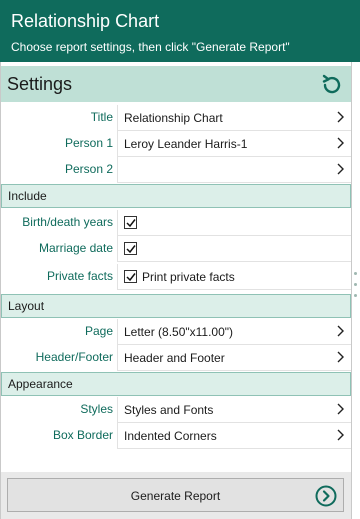 The height and width of the screenshot is (519, 360). Describe the element at coordinates (82, 435) in the screenshot. I see `box-border-label: Box Border` at that location.